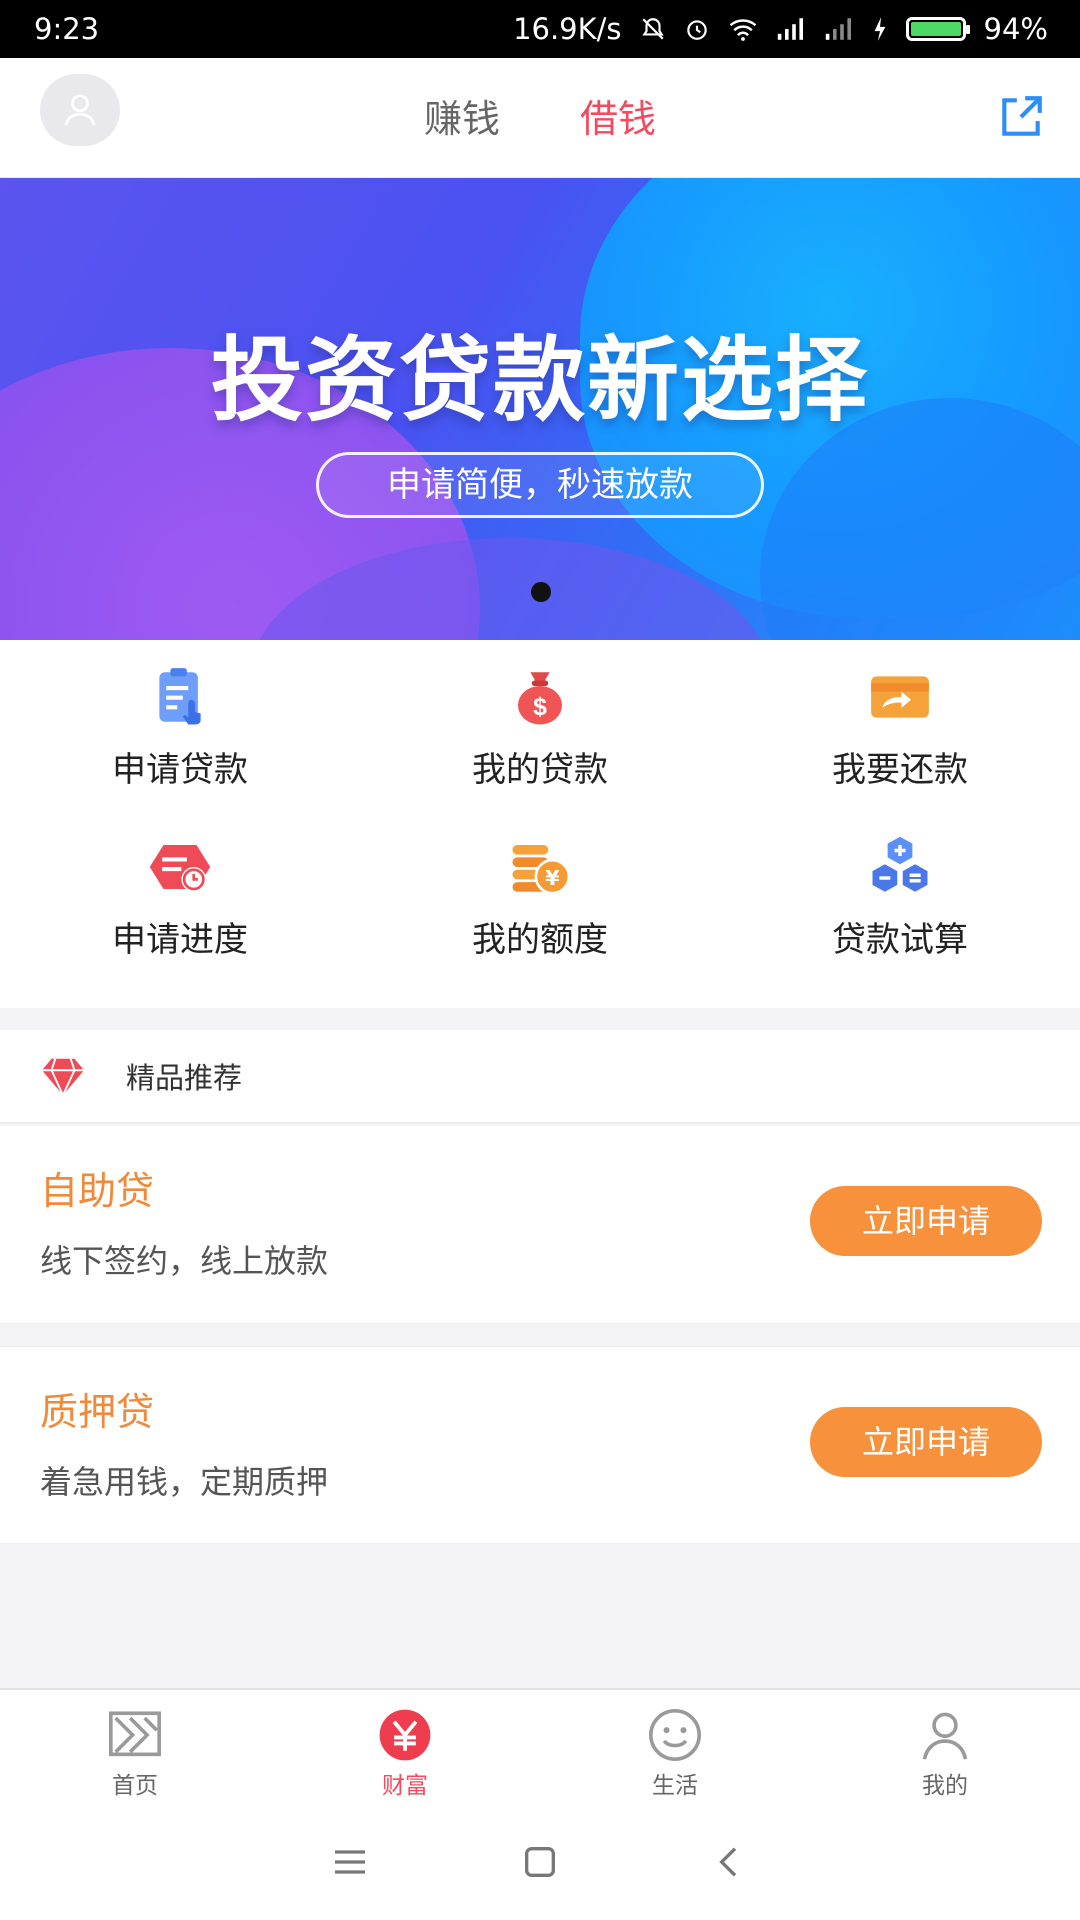 This screenshot has width=1080, height=1920. What do you see at coordinates (618, 115) in the screenshot?
I see `tab-borrow: 借钱` at bounding box center [618, 115].